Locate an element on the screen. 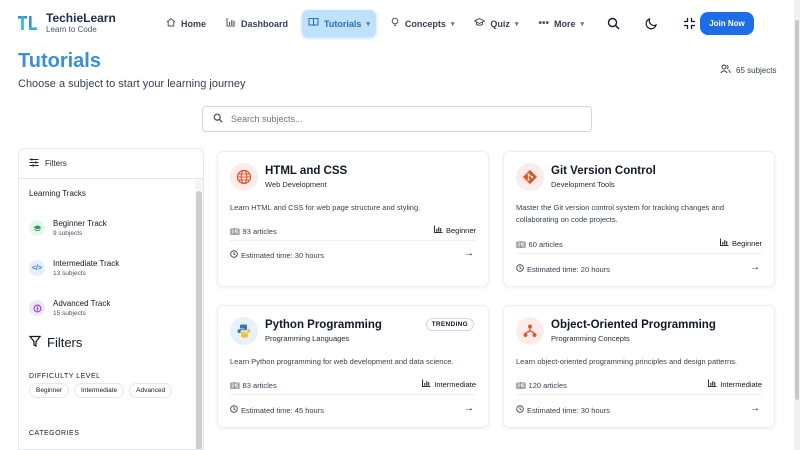  card-articles: 📖︎ 120 articles is located at coordinates (541, 385).